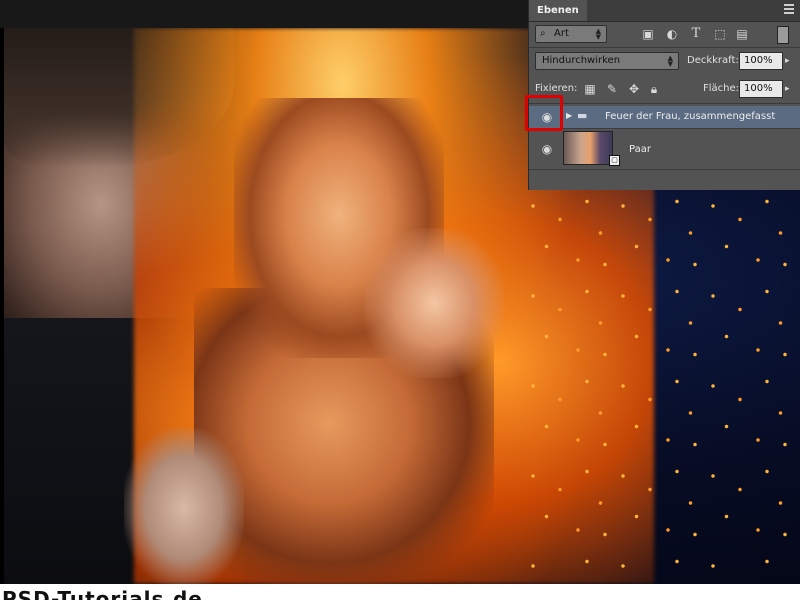 The height and width of the screenshot is (600, 800). Describe the element at coordinates (787, 89) in the screenshot. I see `fill-arrow-icon: ▸` at that location.